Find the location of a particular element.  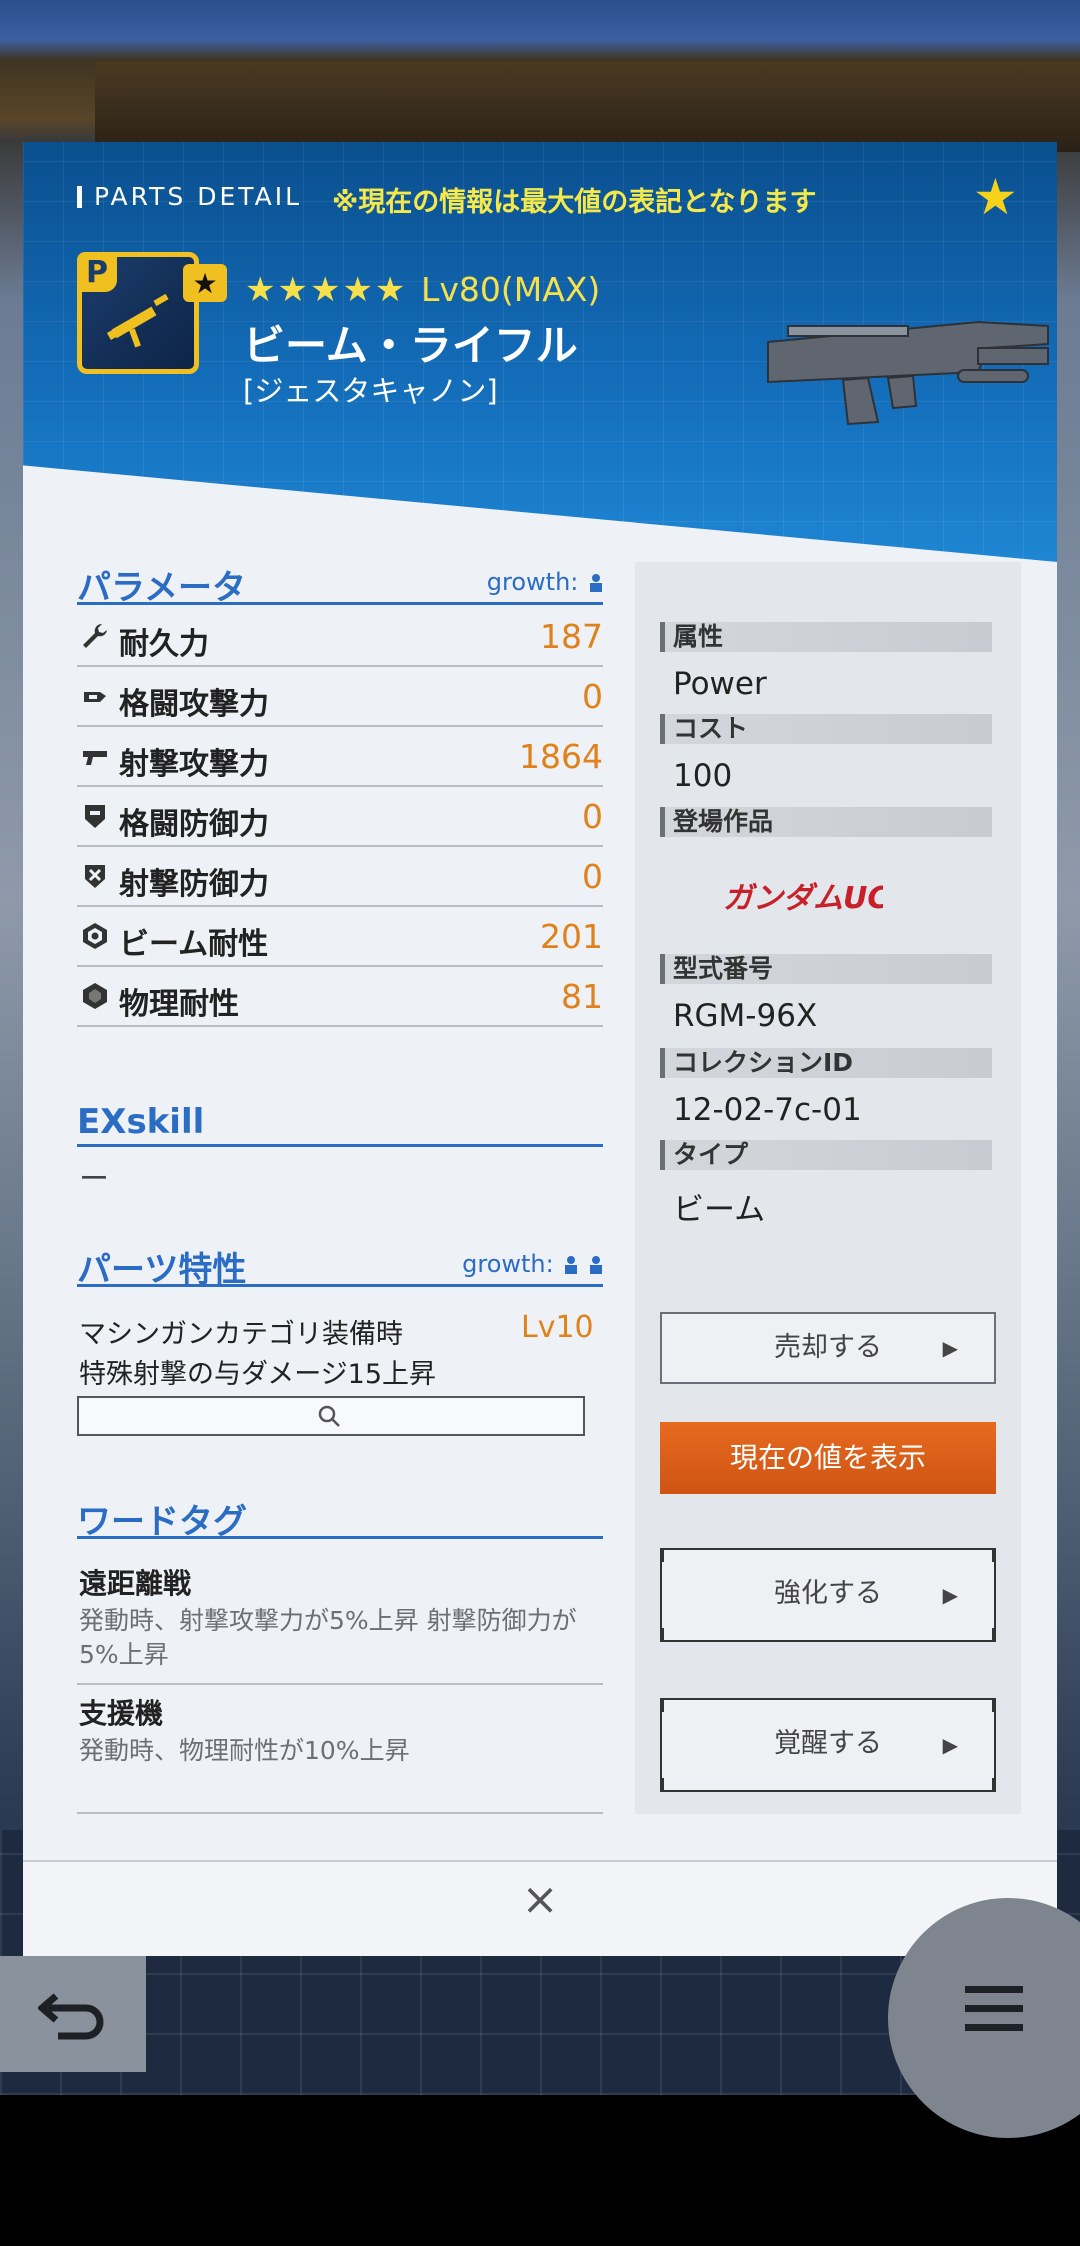

stat-label: 物理耐性 is located at coordinates (179, 1004).